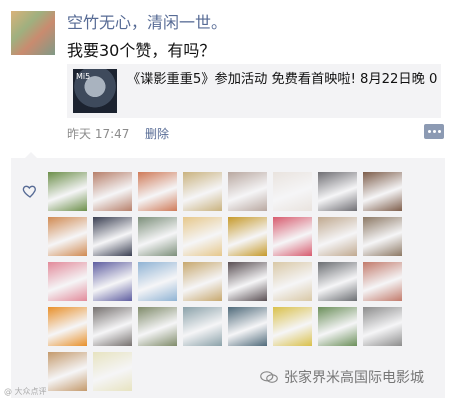 The height and width of the screenshot is (402, 456). What do you see at coordinates (292, 191) in the screenshot?
I see `text-logo-avatar` at bounding box center [292, 191].